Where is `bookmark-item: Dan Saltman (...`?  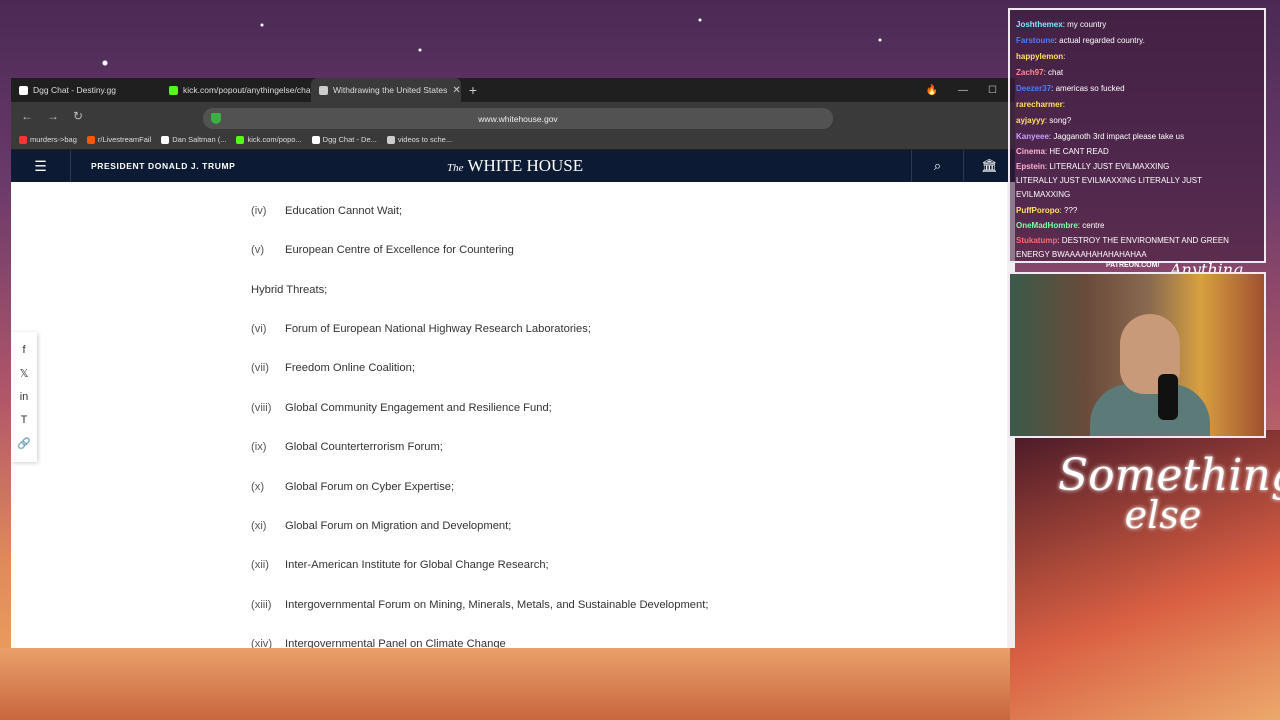
bookmark-item: Dan Saltman (... is located at coordinates (193, 139).